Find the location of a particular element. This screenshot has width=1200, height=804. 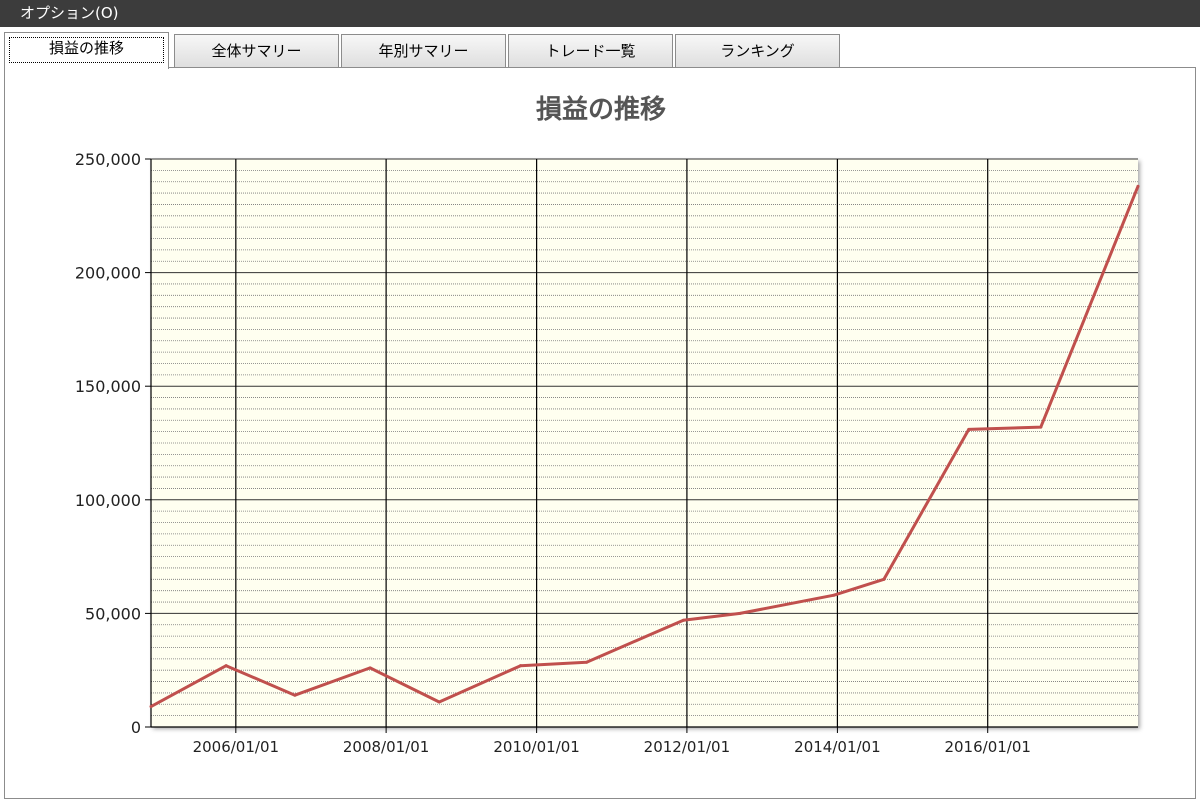

tab-label: 年別サマリー is located at coordinates (423, 51).